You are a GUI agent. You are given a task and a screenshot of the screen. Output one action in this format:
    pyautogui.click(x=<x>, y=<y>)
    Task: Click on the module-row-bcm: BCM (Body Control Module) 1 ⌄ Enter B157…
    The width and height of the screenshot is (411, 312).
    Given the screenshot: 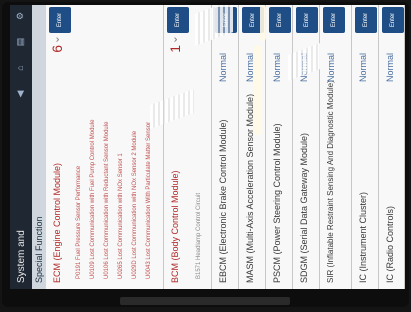 What is the action you would take?
    pyautogui.click(x=188, y=147)
    